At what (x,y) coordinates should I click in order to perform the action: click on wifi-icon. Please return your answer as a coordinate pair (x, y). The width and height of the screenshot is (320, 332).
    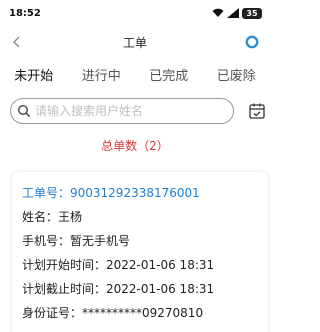
    Looking at the image, I should click on (218, 12).